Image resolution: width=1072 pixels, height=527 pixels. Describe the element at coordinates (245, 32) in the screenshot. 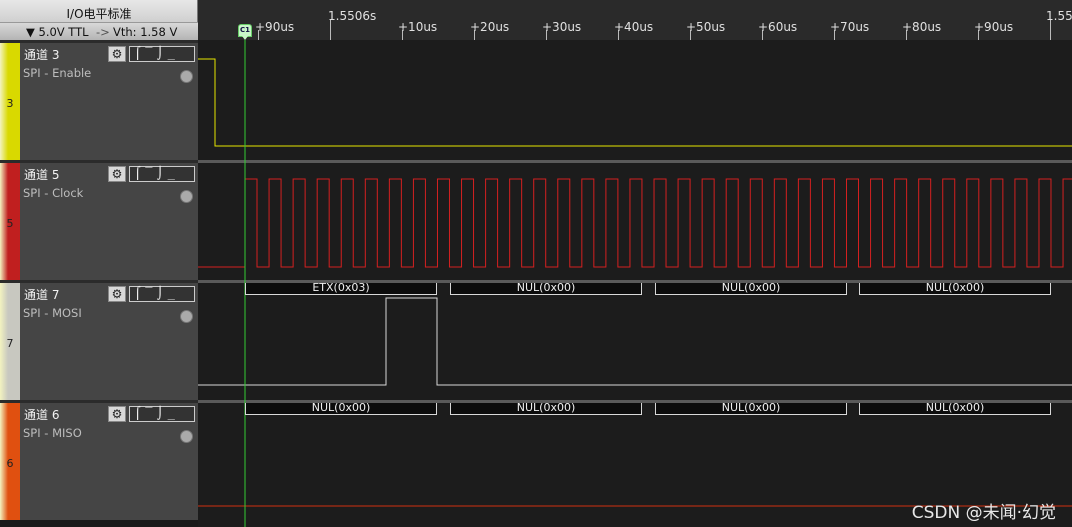

I see `cursor-c1-marker: C1` at that location.